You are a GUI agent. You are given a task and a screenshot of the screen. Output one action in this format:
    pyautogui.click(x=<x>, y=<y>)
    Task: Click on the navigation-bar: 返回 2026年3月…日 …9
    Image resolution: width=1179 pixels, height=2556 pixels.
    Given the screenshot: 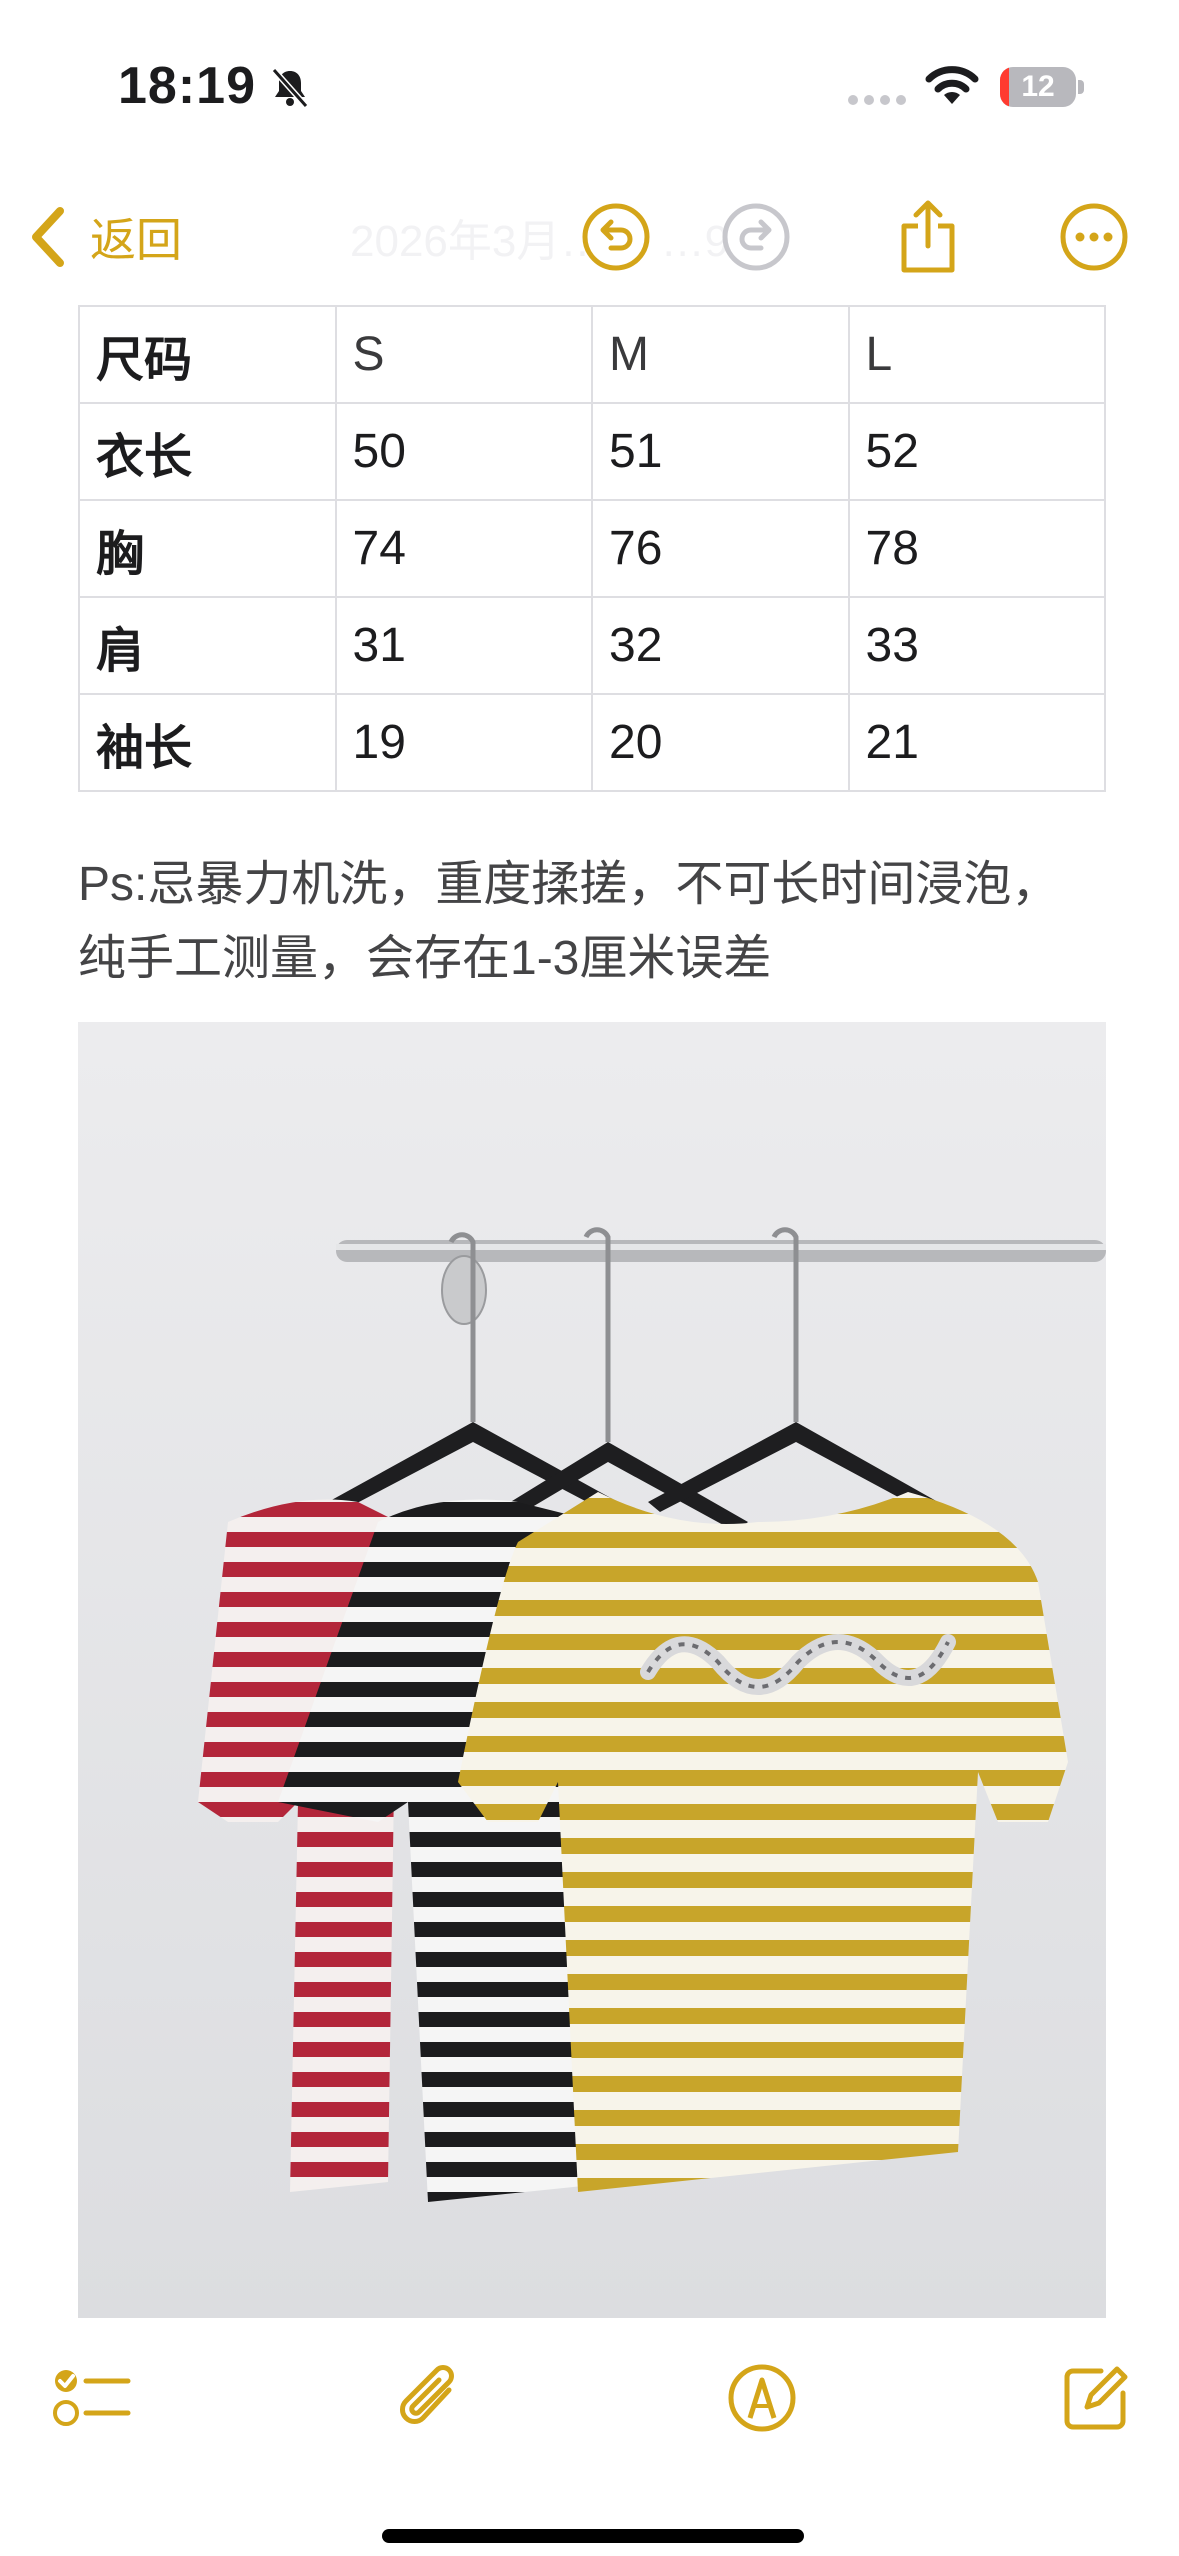 What is the action you would take?
    pyautogui.click(x=589, y=237)
    